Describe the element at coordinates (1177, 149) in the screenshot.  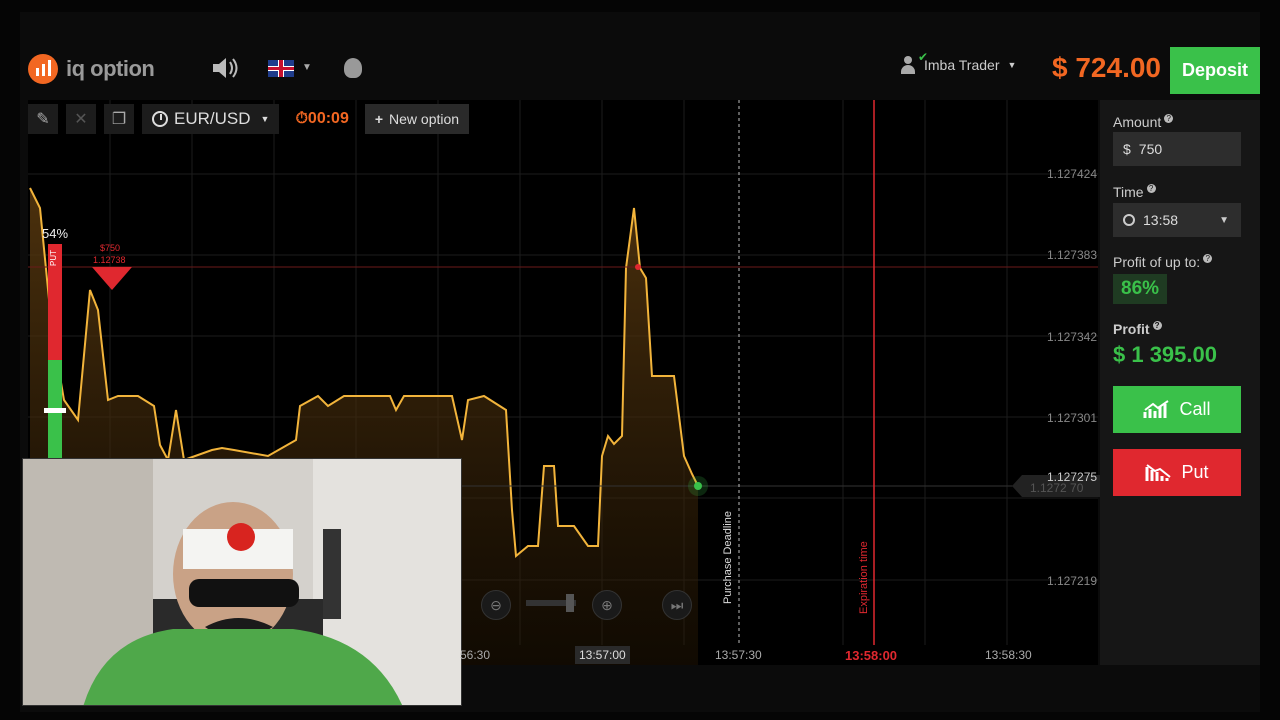
I see `amount-input: $ 750` at that location.